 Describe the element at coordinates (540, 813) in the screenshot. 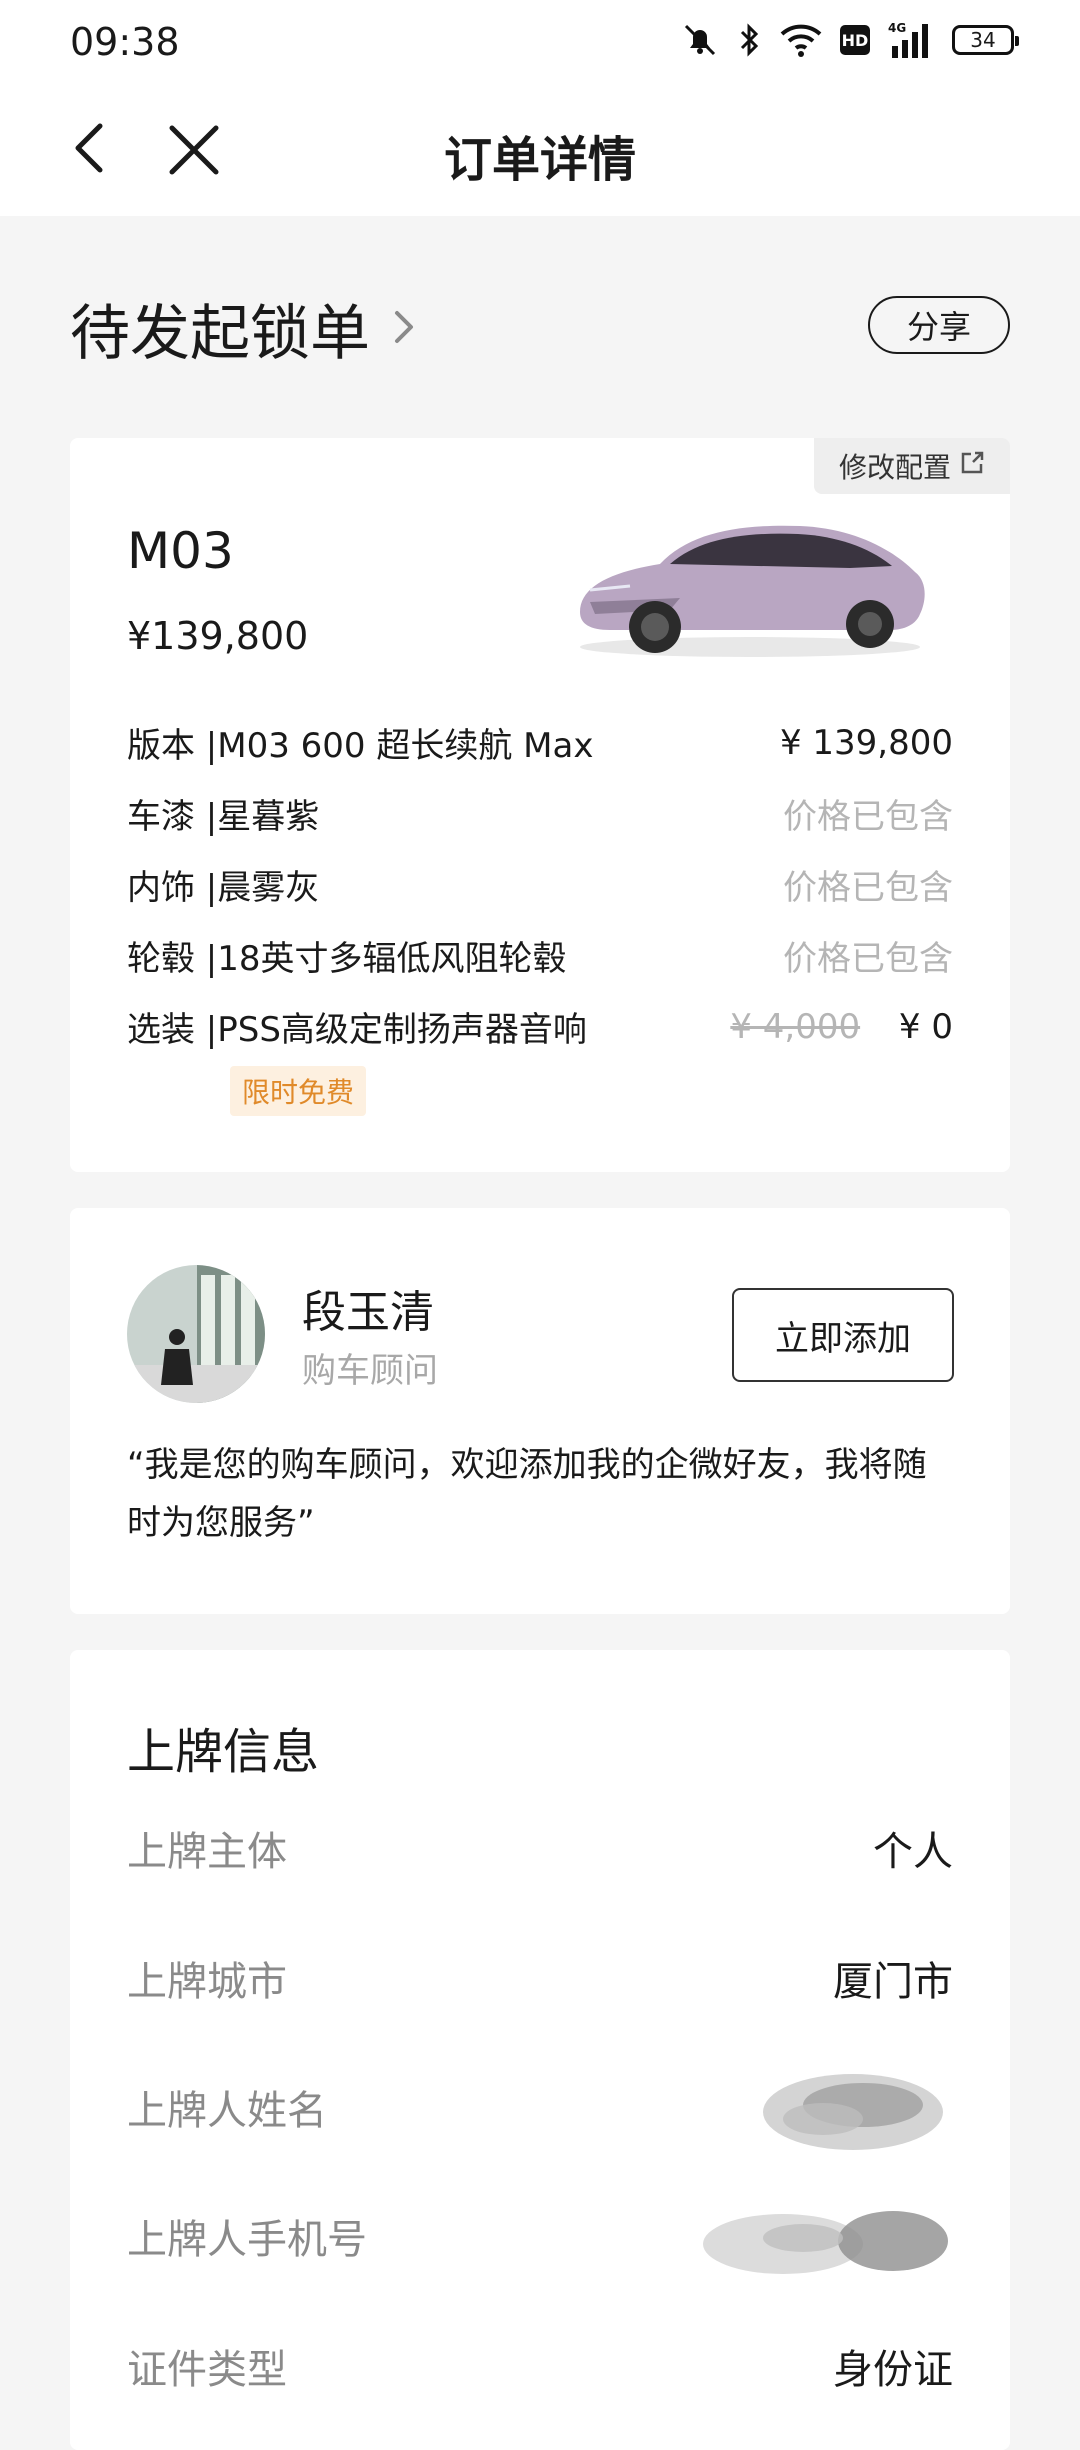

I see `spec-row-paint: 车漆 | 星暮紫 价格已包含` at that location.